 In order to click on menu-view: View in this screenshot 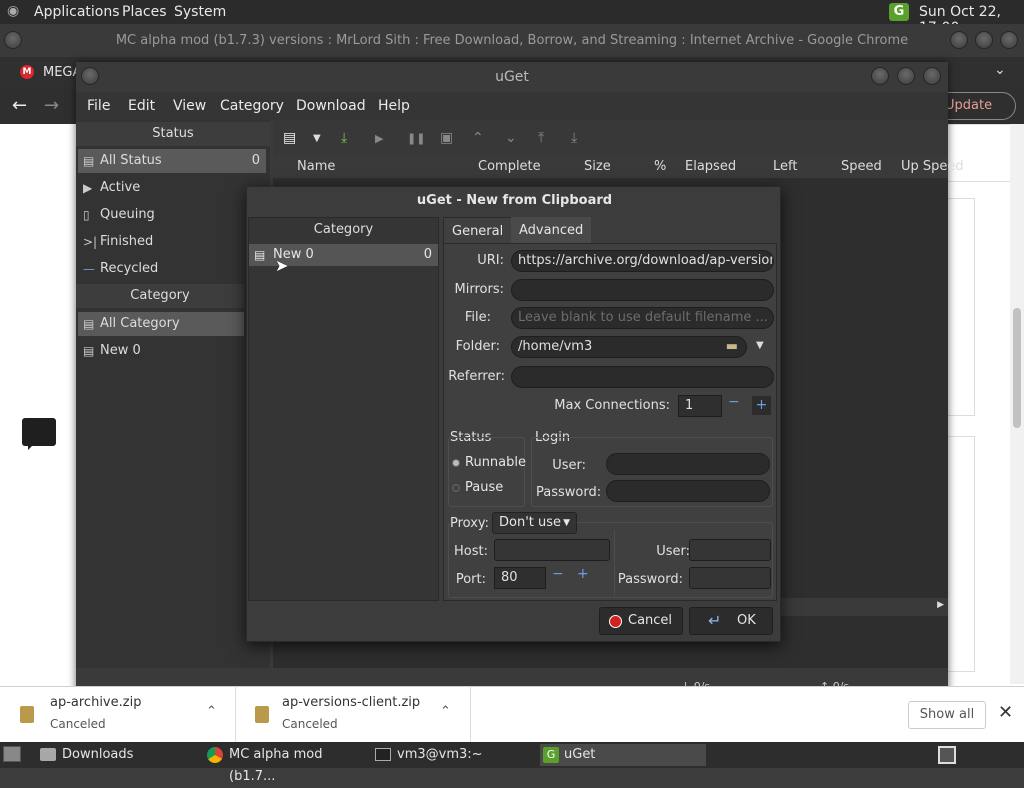, I will do `click(189, 106)`.